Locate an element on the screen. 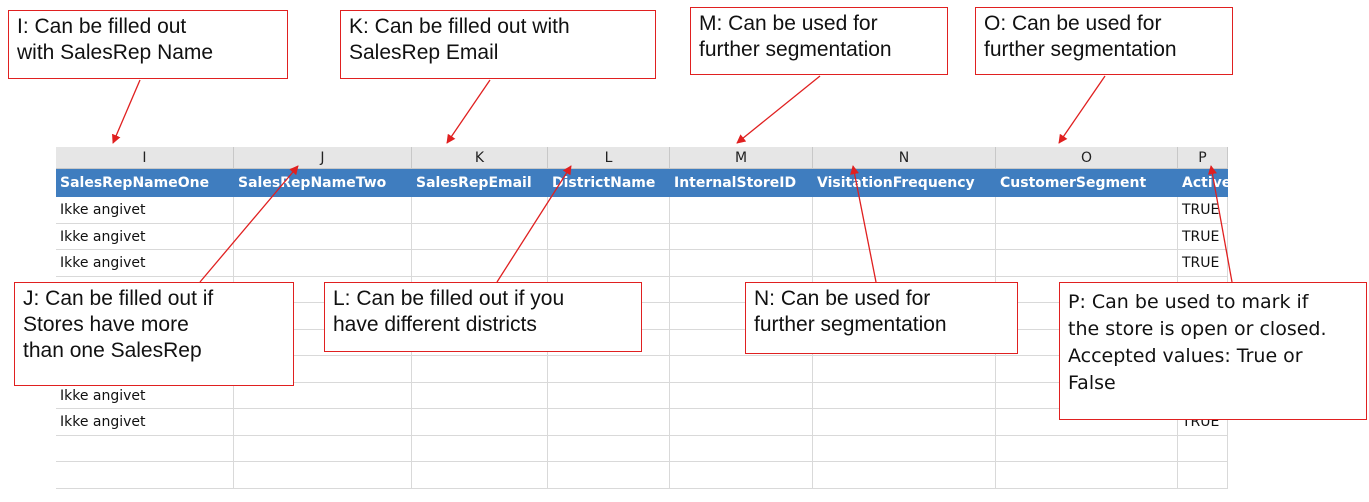 This screenshot has width=1369, height=502. arrow-o is located at coordinates (1082, 109).